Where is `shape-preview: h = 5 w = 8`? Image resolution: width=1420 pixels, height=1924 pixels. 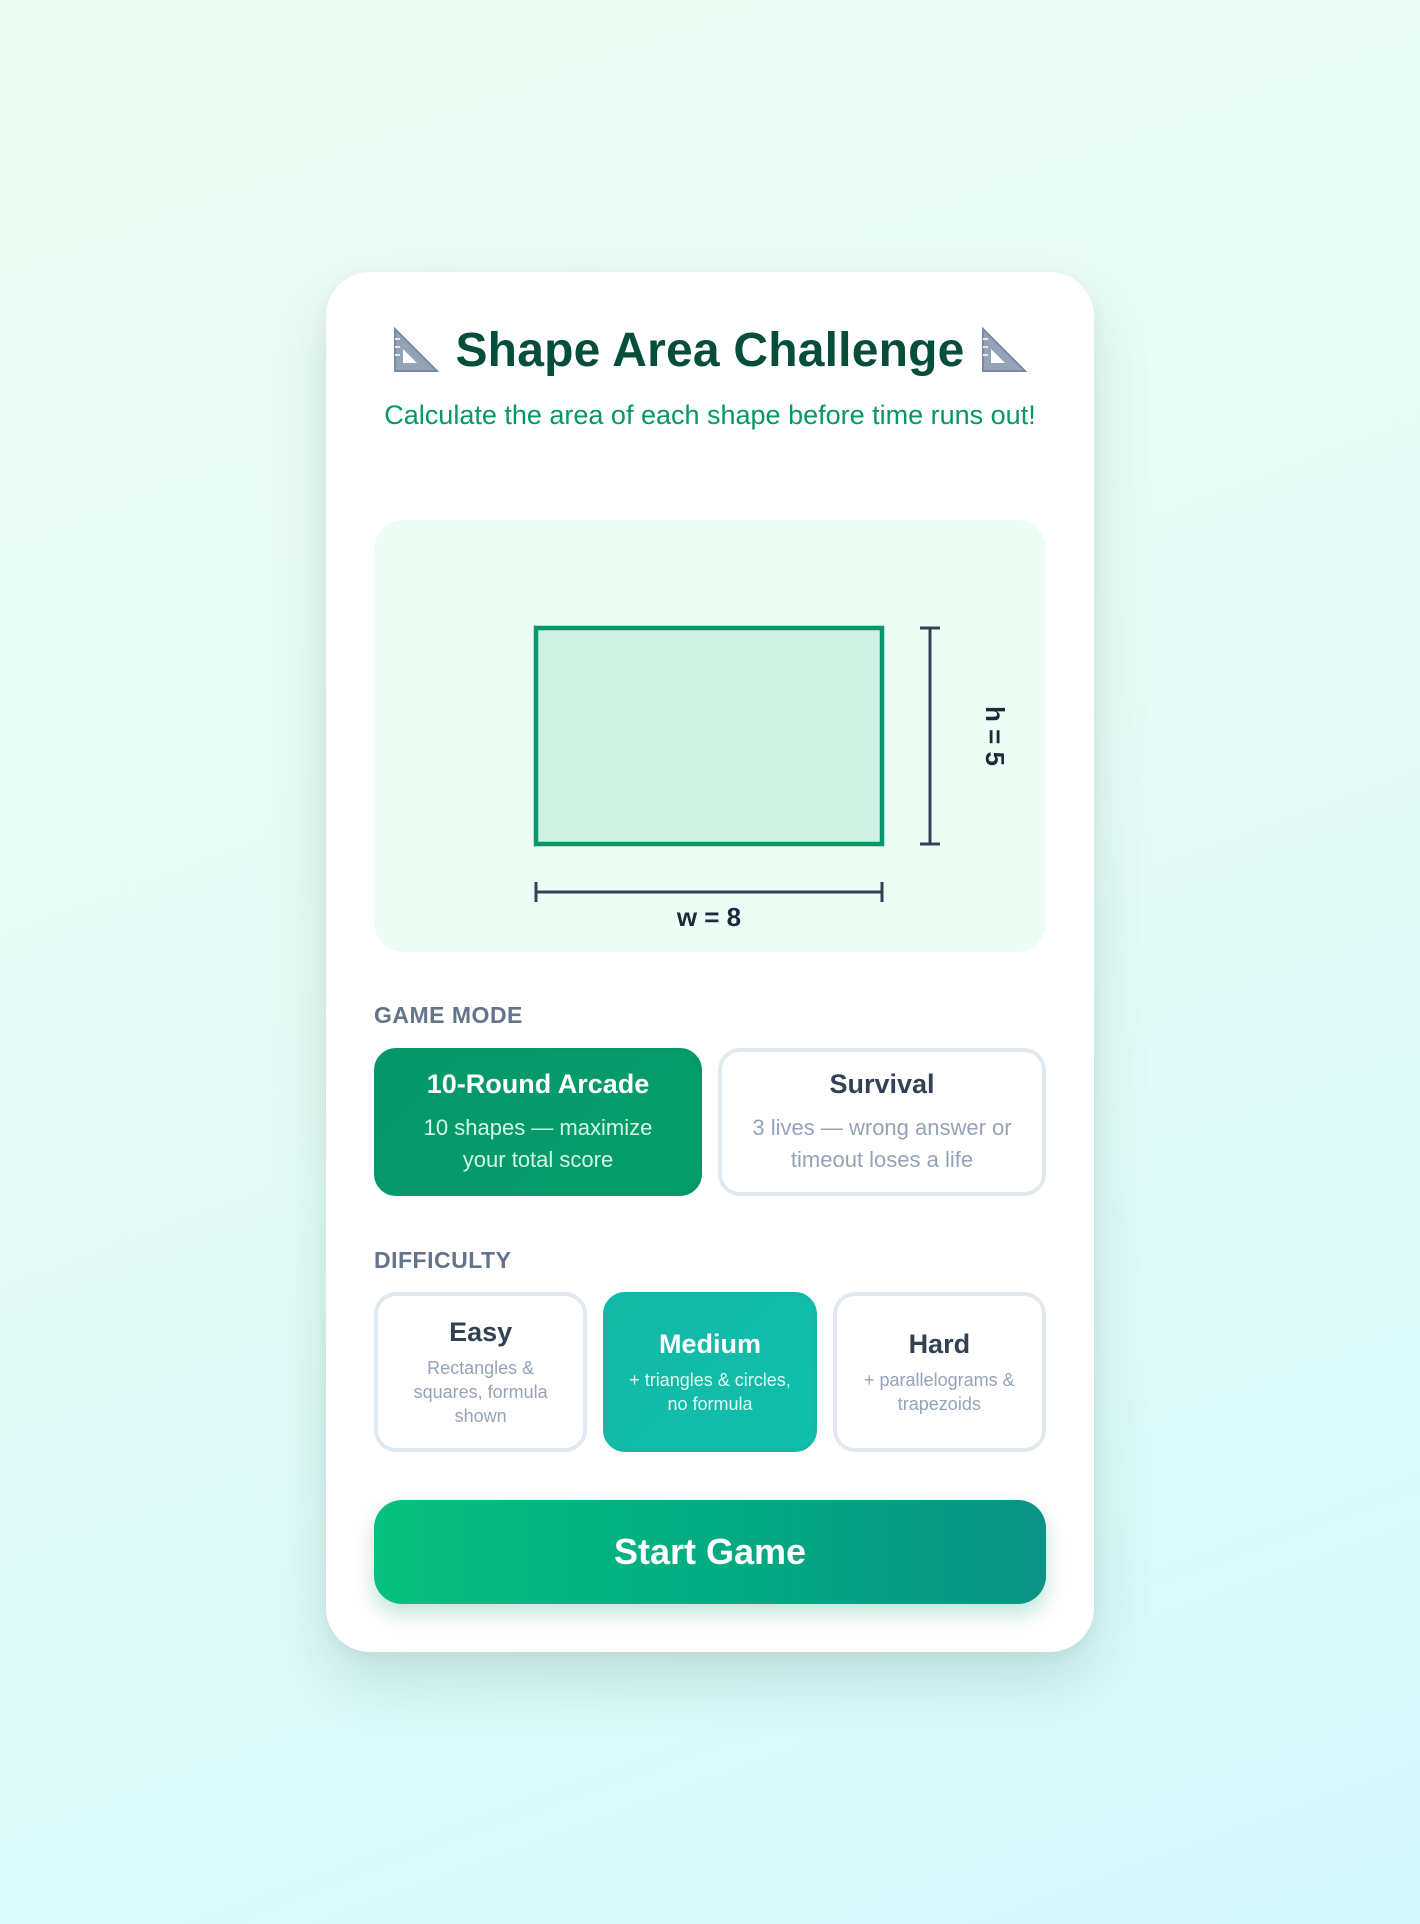
shape-preview: h = 5 w = 8 is located at coordinates (771, 778).